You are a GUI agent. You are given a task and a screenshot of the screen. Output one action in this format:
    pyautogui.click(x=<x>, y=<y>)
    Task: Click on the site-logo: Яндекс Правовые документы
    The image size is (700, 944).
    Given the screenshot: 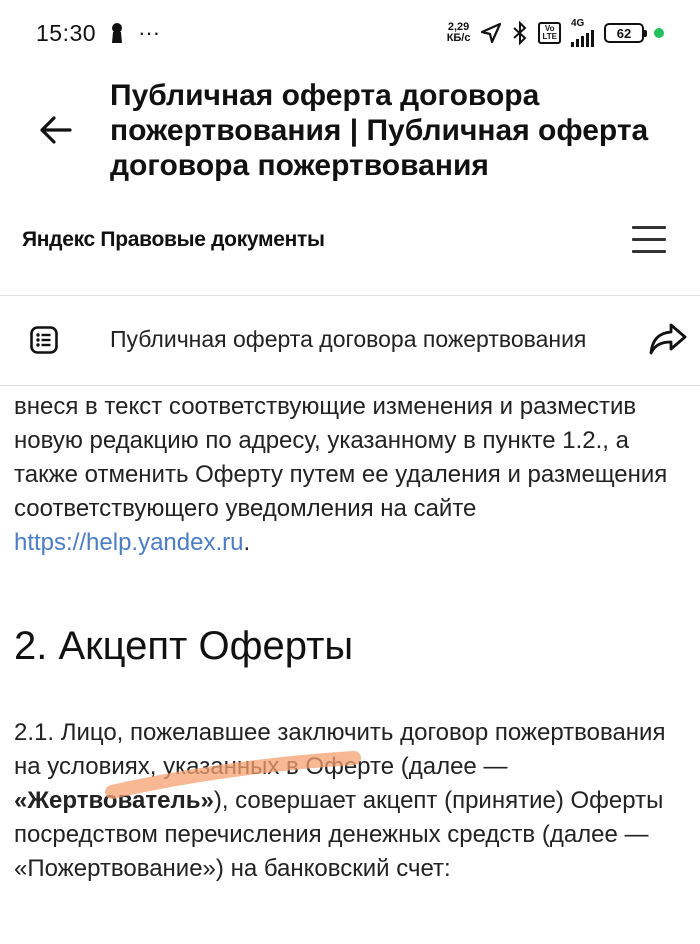 What is the action you would take?
    pyautogui.click(x=173, y=240)
    